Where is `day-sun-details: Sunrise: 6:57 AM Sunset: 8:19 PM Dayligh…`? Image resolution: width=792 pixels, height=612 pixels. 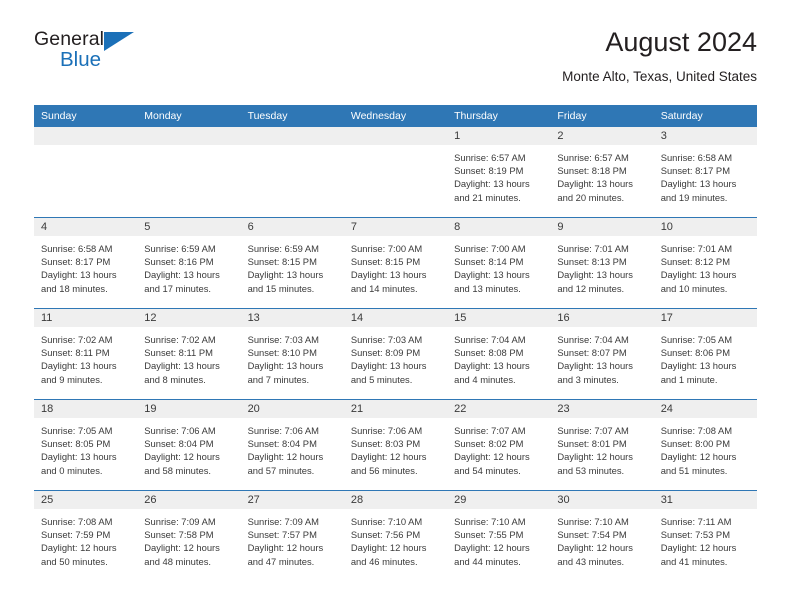 day-sun-details: Sunrise: 6:57 AM Sunset: 8:19 PM Dayligh… is located at coordinates (492, 177).